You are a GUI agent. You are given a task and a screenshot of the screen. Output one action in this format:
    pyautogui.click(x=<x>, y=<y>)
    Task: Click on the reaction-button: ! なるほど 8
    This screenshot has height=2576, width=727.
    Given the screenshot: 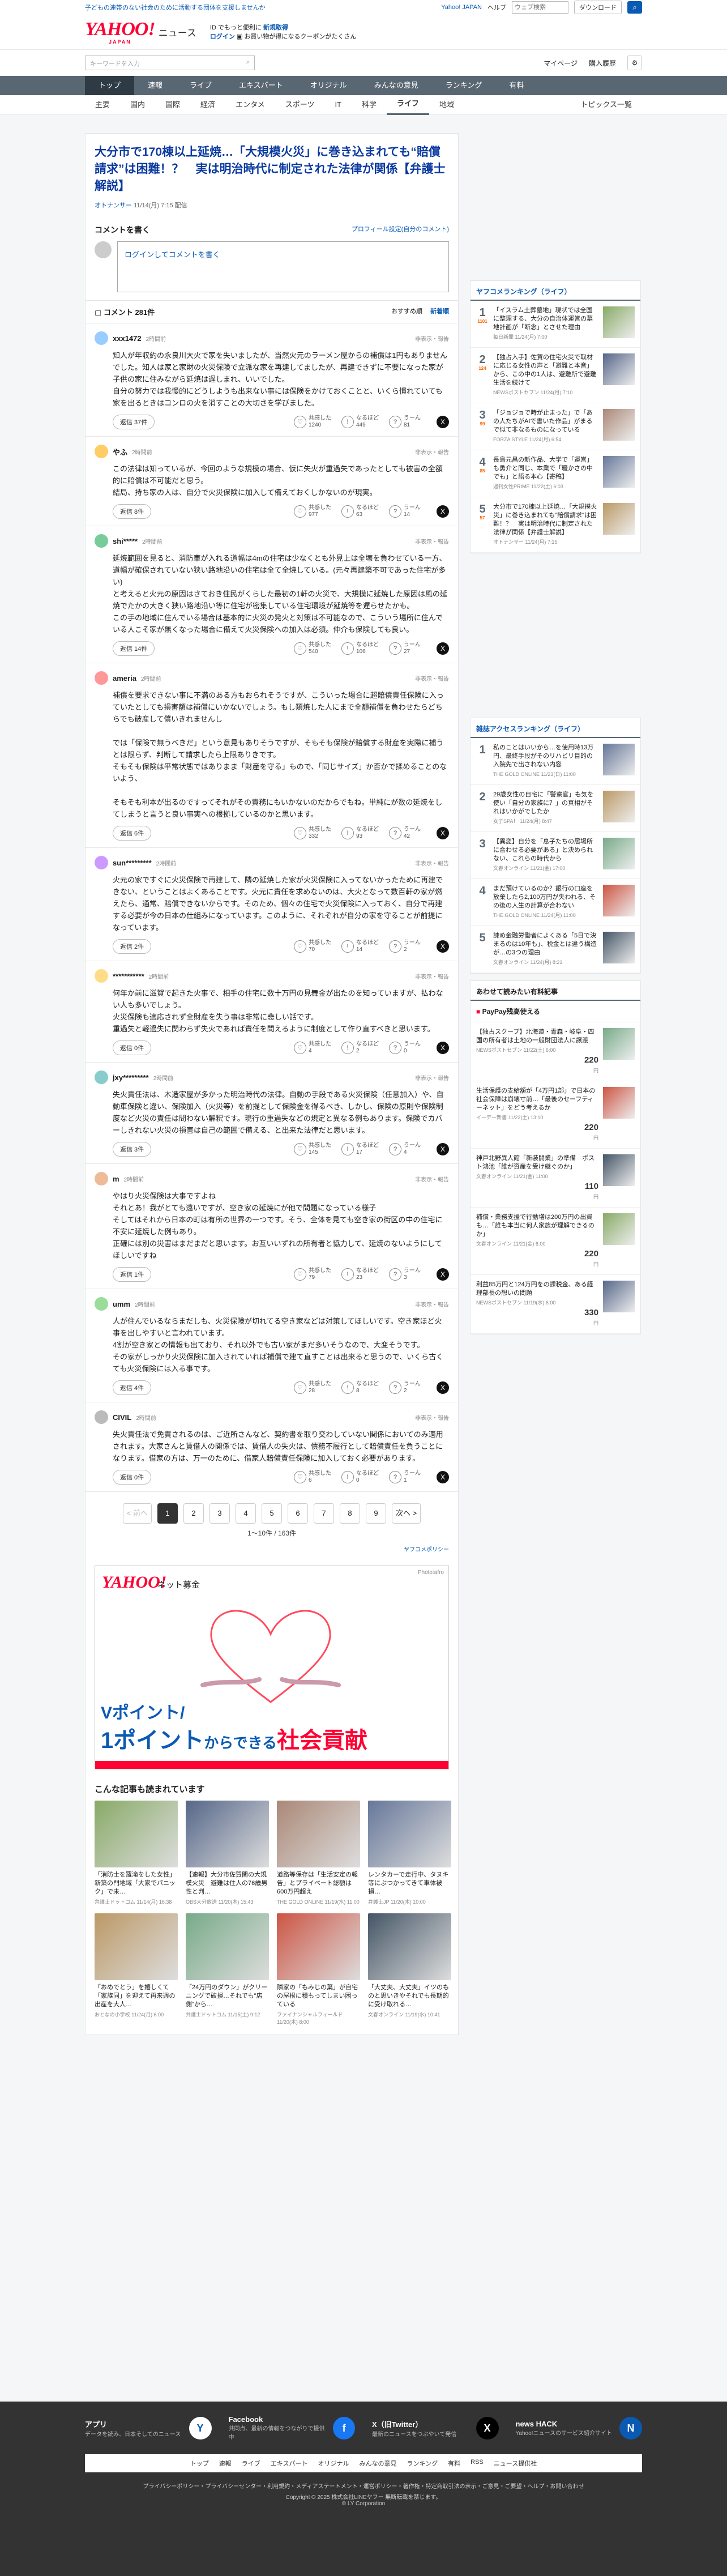 What is the action you would take?
    pyautogui.click(x=361, y=1387)
    